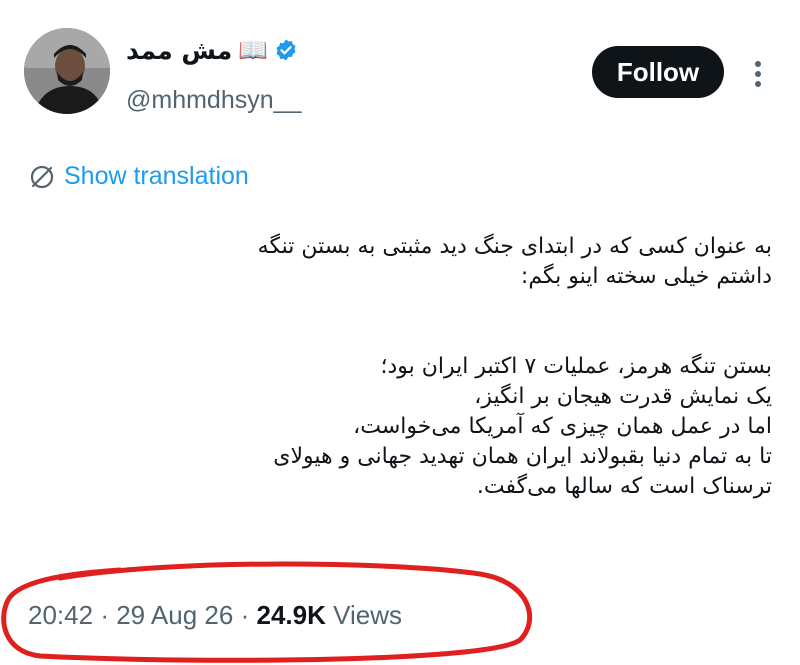 Image resolution: width=800 pixels, height=665 pixels. What do you see at coordinates (658, 72) in the screenshot?
I see `follow-button: Follow` at bounding box center [658, 72].